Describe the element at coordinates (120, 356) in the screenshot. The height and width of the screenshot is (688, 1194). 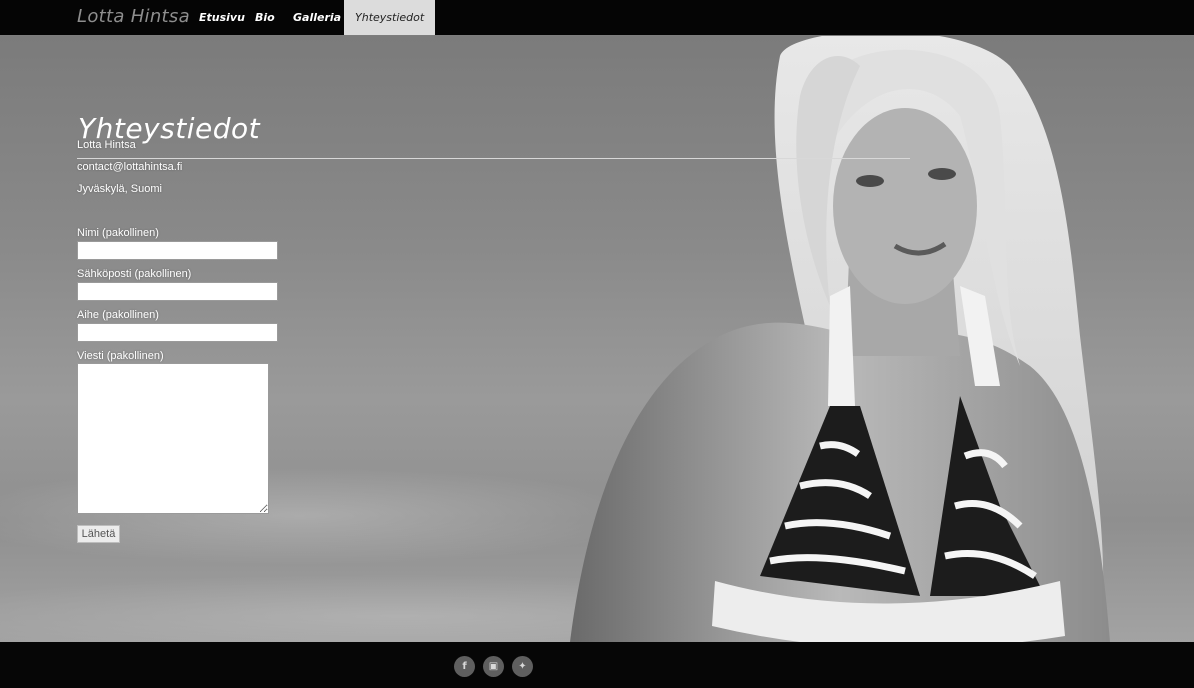
I see `message-label: Viesti (pakollinen)` at that location.